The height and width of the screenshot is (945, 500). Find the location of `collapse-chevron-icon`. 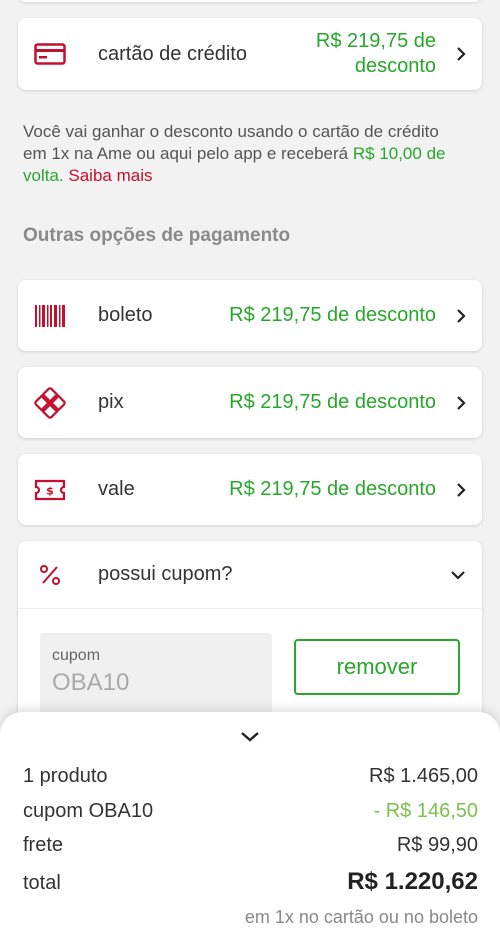

collapse-chevron-icon is located at coordinates (250, 736).